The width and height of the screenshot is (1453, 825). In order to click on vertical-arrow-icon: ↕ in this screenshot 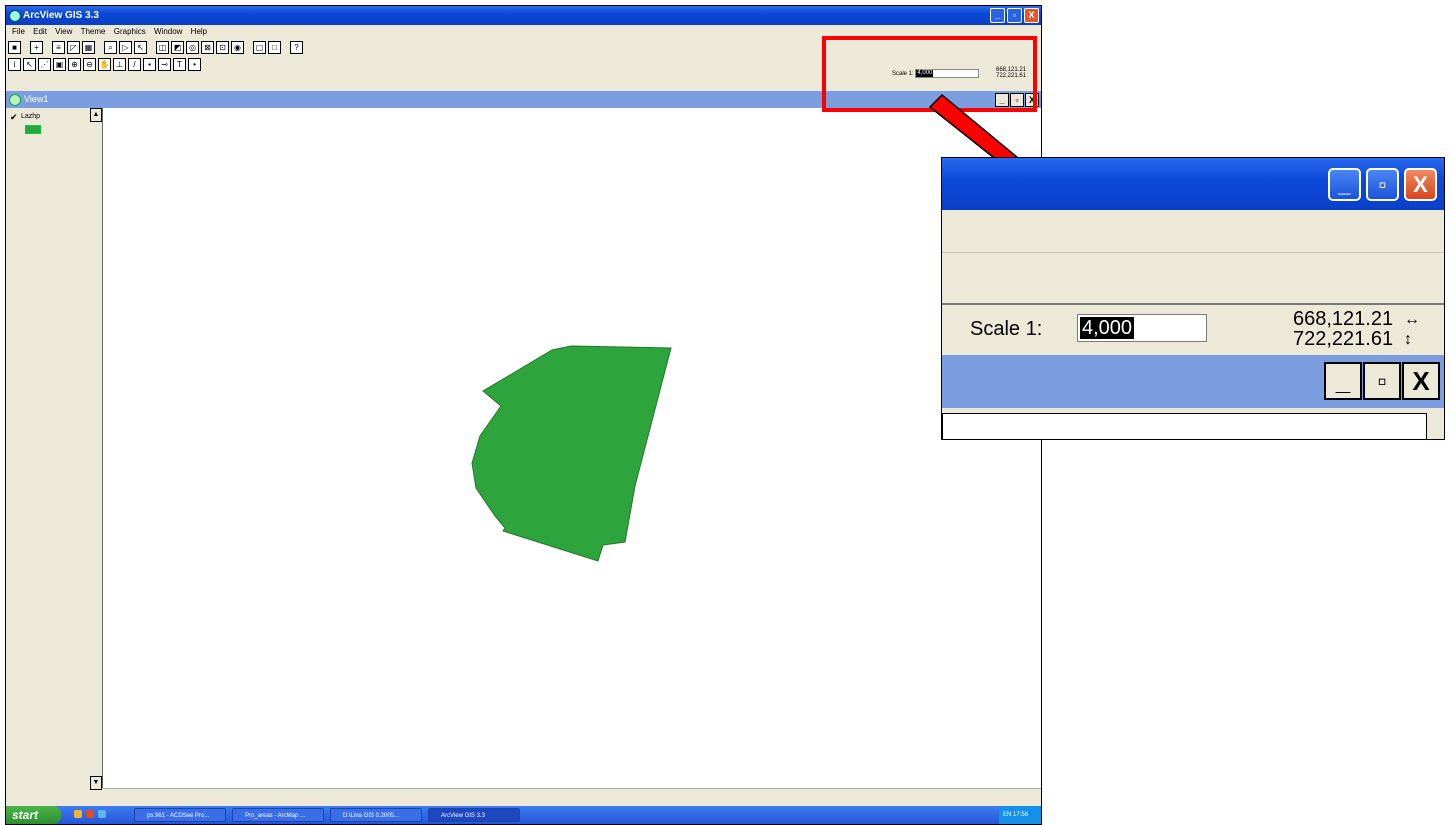, I will do `click(1408, 339)`.